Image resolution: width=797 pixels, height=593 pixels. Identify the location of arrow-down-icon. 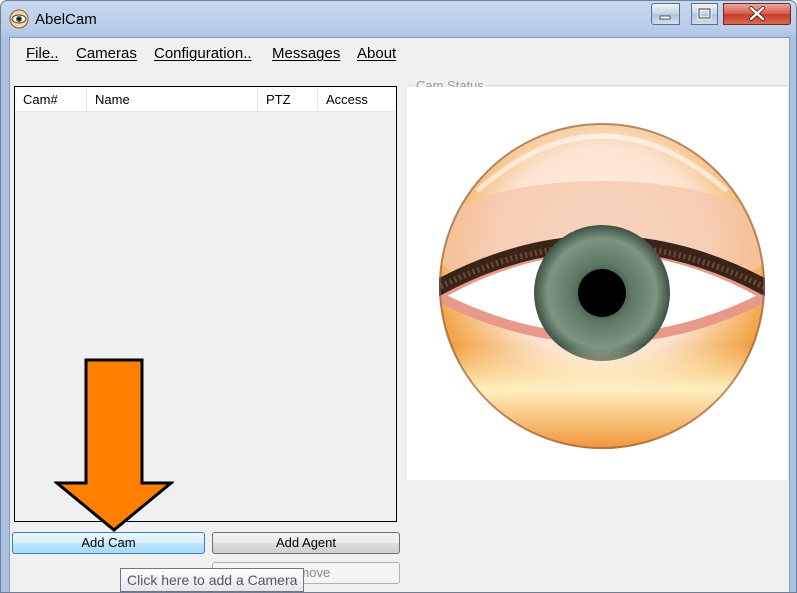
(114, 445).